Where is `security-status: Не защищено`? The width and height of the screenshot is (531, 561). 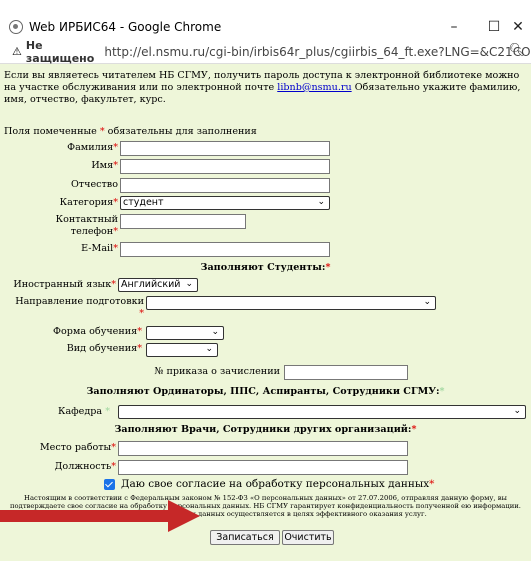 security-status: Не защищено is located at coordinates (60, 52).